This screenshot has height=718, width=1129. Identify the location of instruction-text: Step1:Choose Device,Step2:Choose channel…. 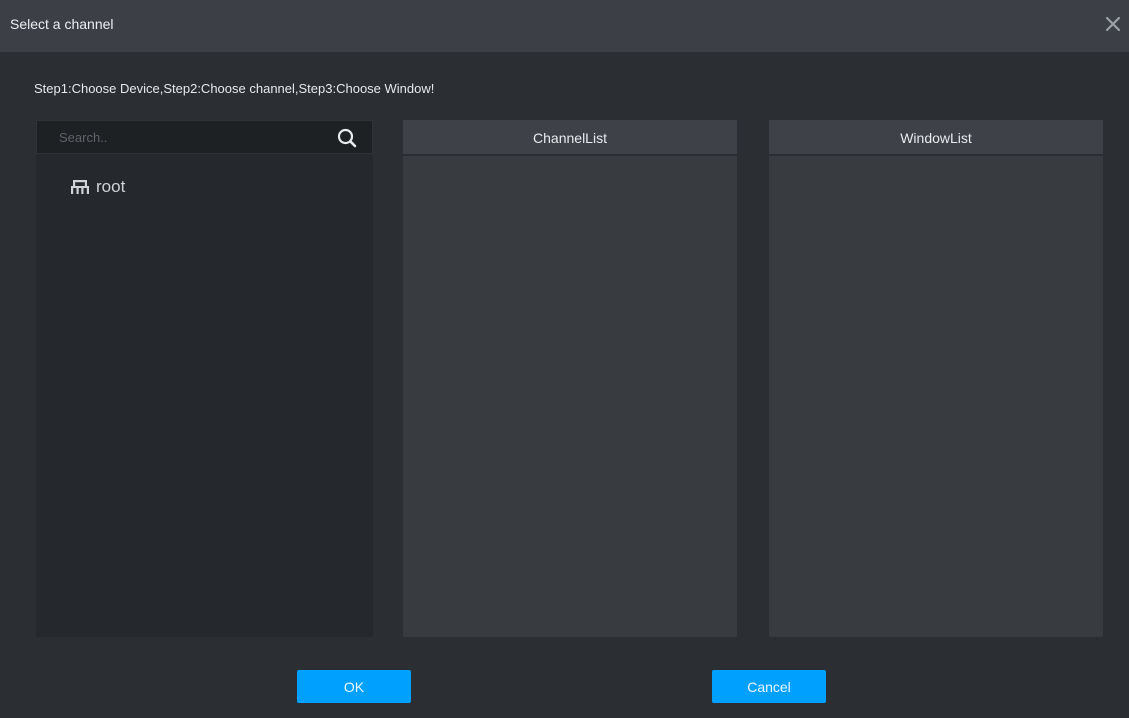
(234, 88).